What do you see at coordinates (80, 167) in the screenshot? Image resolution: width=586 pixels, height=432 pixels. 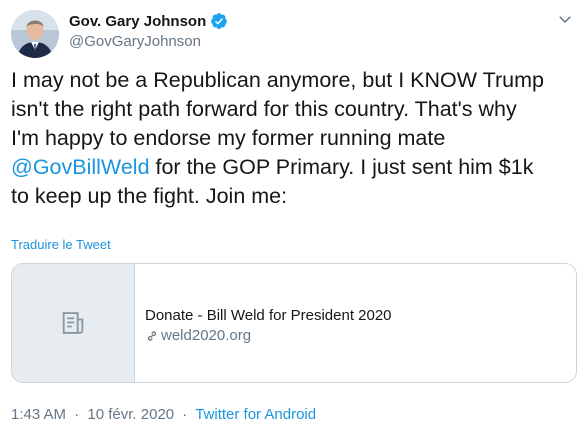 I see `mention-link: @GovBillWeld` at bounding box center [80, 167].